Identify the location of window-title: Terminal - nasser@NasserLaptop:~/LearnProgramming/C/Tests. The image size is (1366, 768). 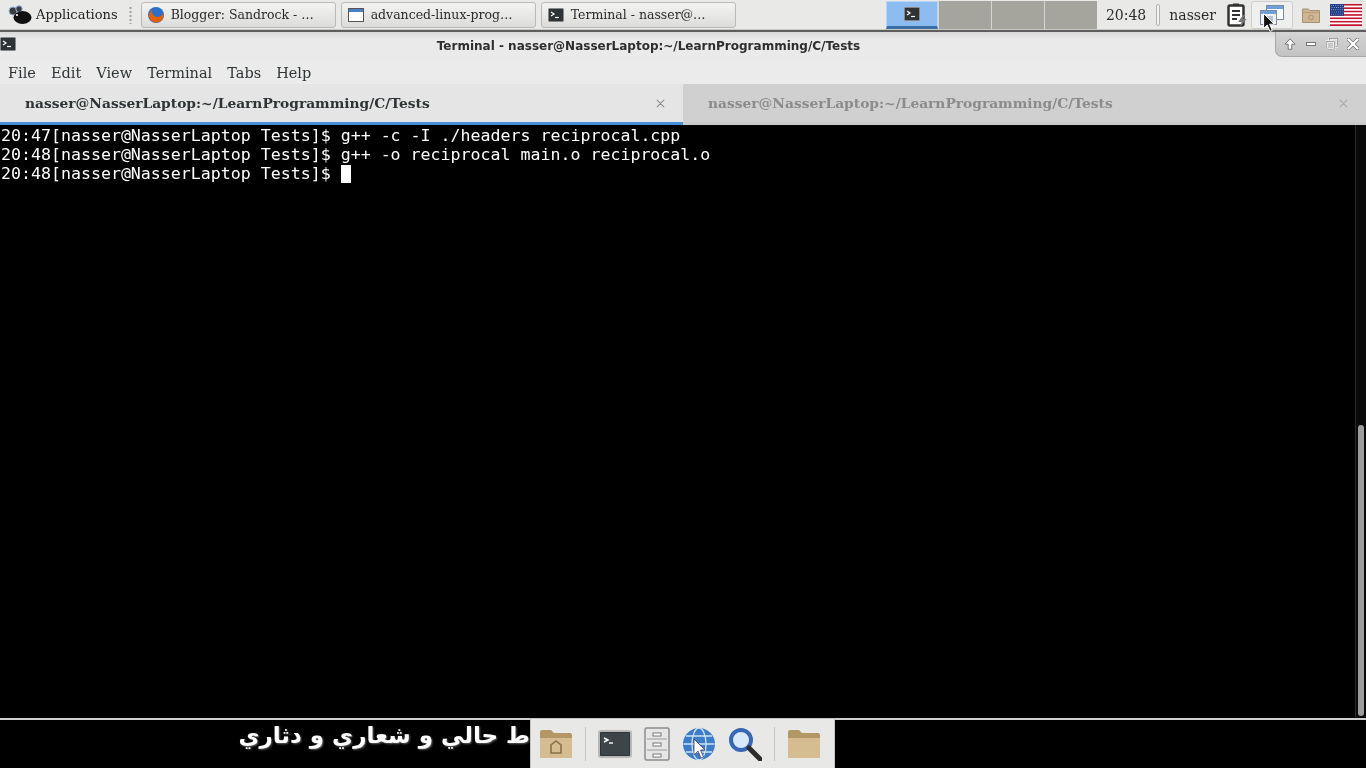
(648, 46).